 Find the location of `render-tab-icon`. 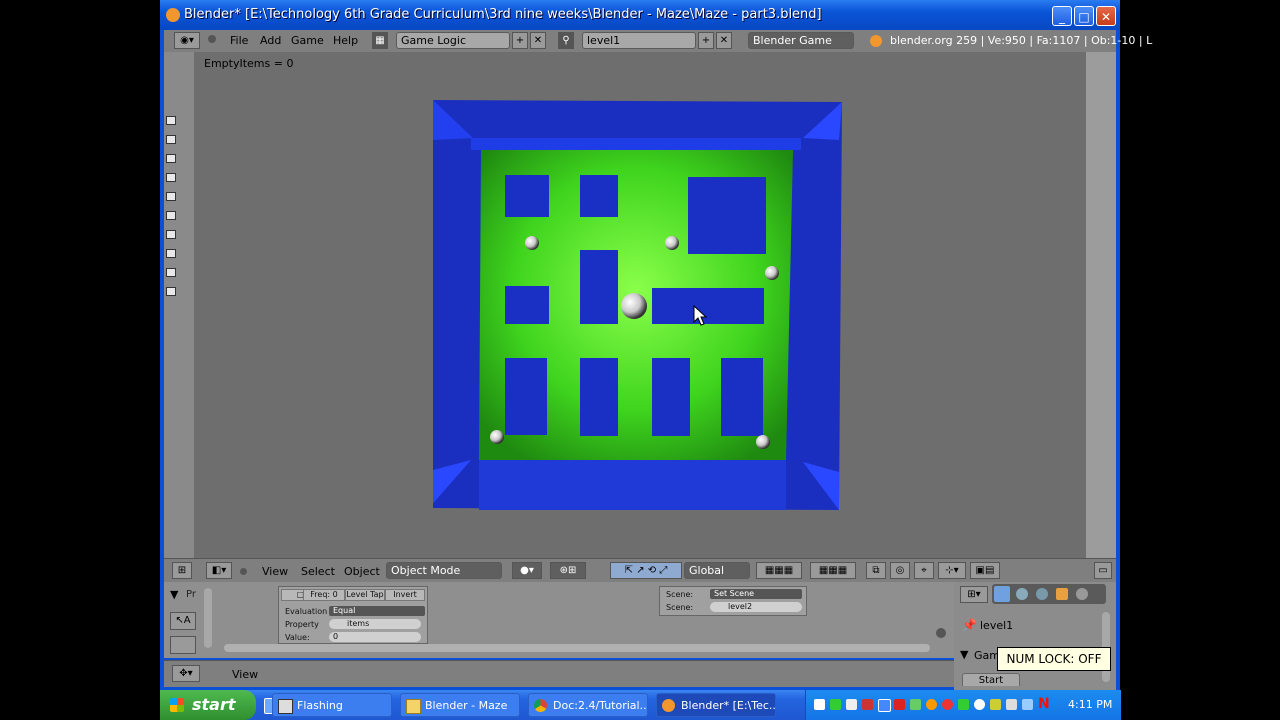

render-tab-icon is located at coordinates (1002, 594).